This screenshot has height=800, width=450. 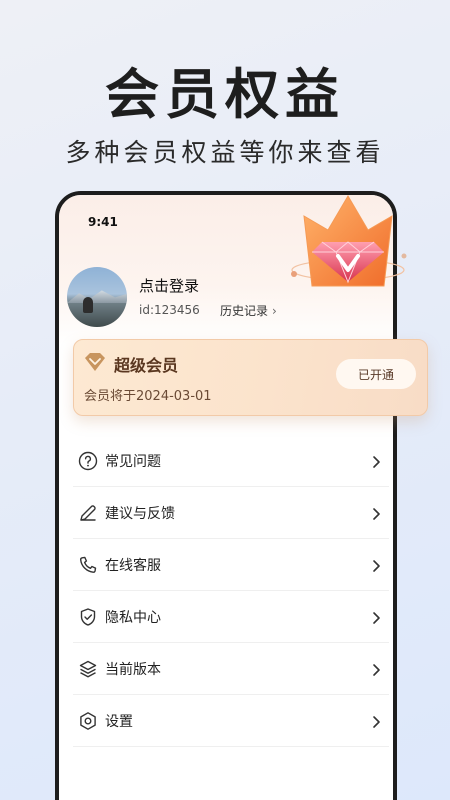 I want to click on login-link: 点击登录, so click(x=169, y=285).